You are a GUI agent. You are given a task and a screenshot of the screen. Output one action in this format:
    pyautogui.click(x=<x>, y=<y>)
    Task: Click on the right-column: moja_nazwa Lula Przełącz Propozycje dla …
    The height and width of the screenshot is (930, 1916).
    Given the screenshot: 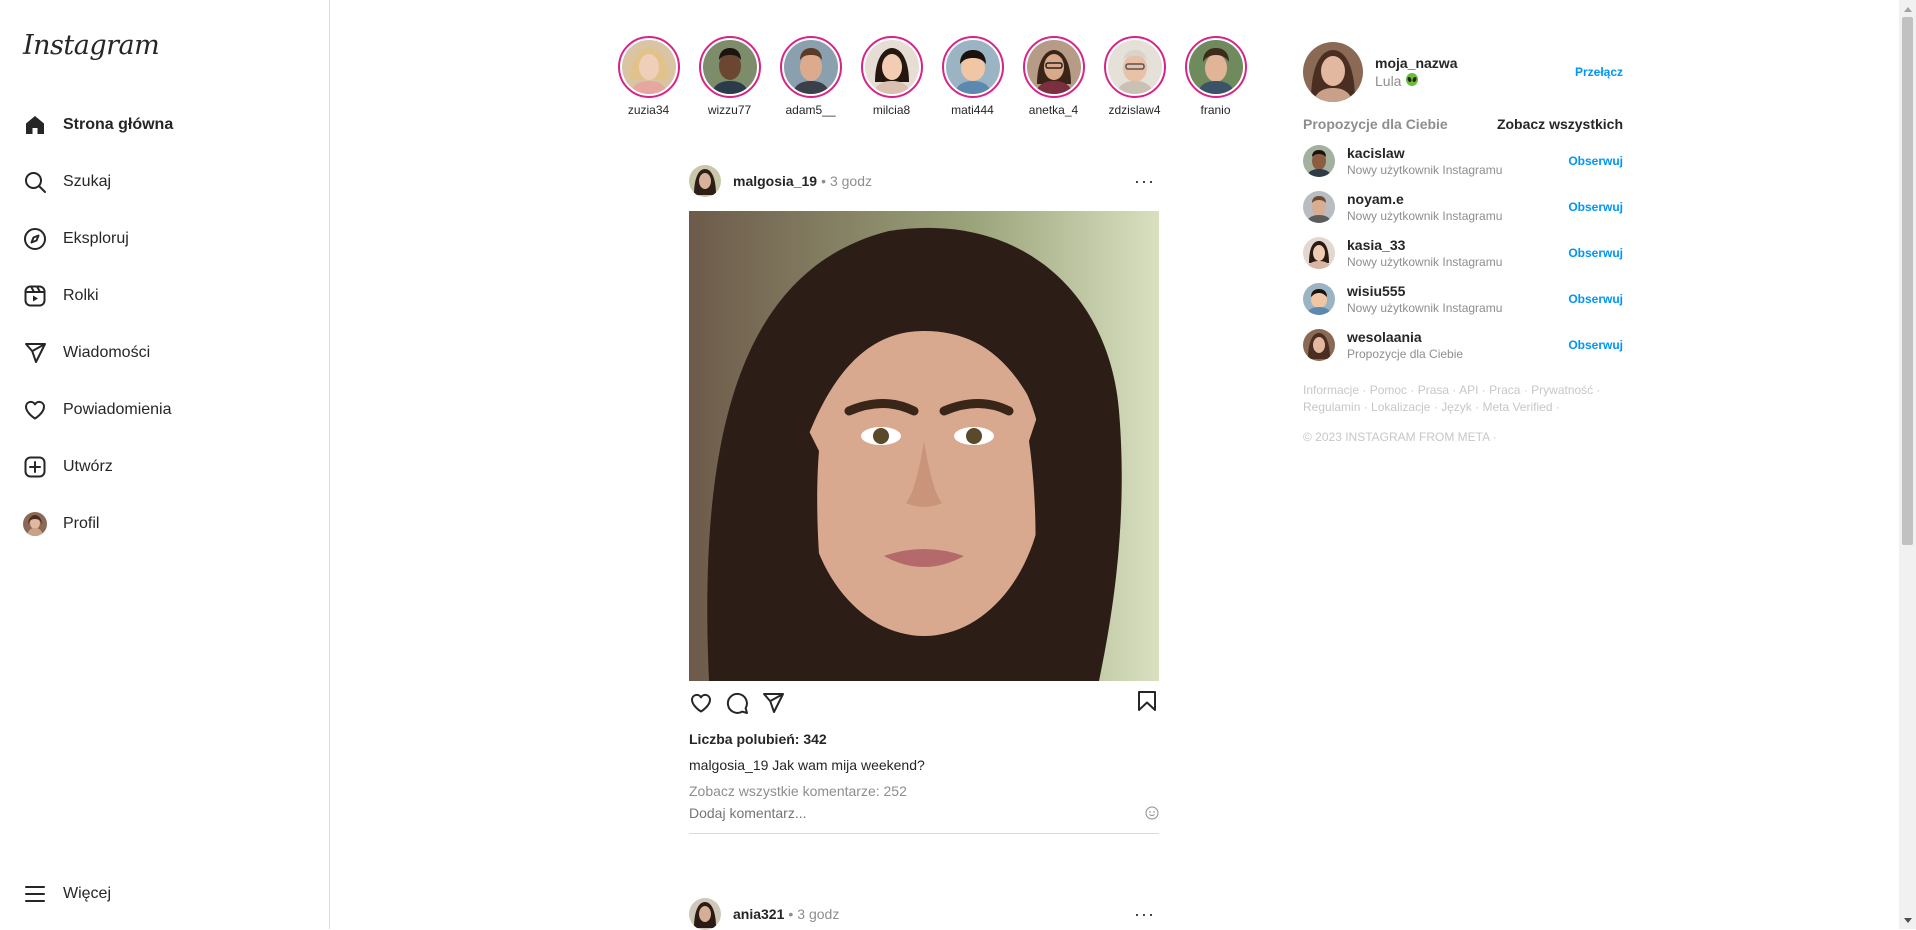 What is the action you would take?
    pyautogui.click(x=1463, y=243)
    